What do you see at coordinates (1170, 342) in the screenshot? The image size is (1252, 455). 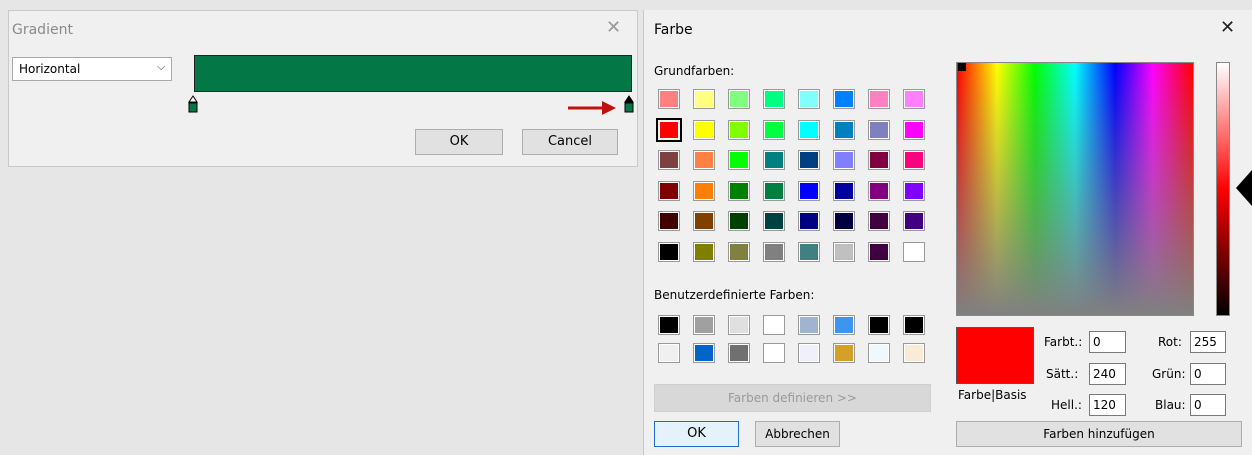 I see `red-label: Rot:` at bounding box center [1170, 342].